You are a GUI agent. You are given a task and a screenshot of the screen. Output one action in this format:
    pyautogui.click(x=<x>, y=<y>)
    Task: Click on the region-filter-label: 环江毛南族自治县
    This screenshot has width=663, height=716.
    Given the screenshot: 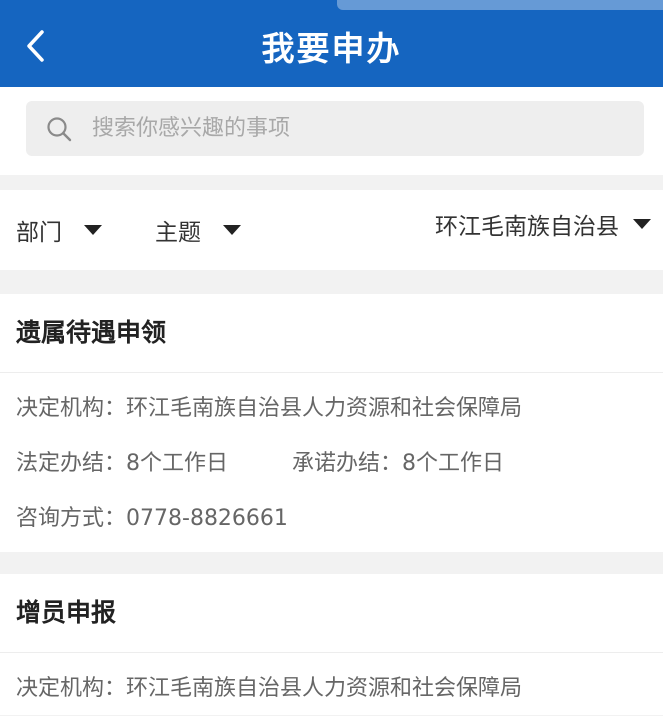 What is the action you would take?
    pyautogui.click(x=527, y=227)
    